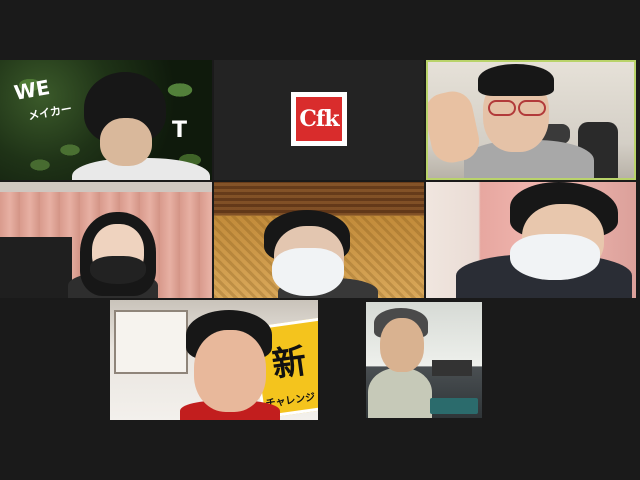 The width and height of the screenshot is (640, 480). What do you see at coordinates (516, 80) in the screenshot?
I see `participant-hair` at bounding box center [516, 80].